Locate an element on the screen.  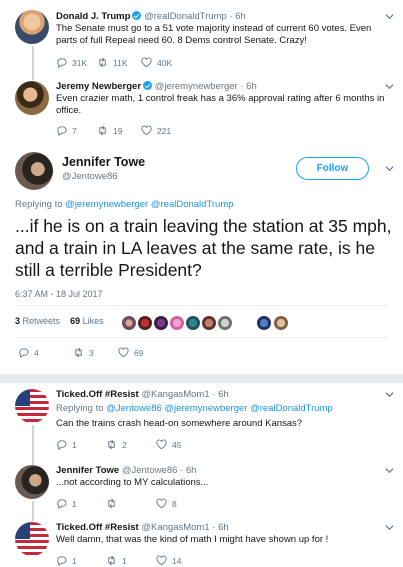
follow-button: Follow is located at coordinates (332, 168).